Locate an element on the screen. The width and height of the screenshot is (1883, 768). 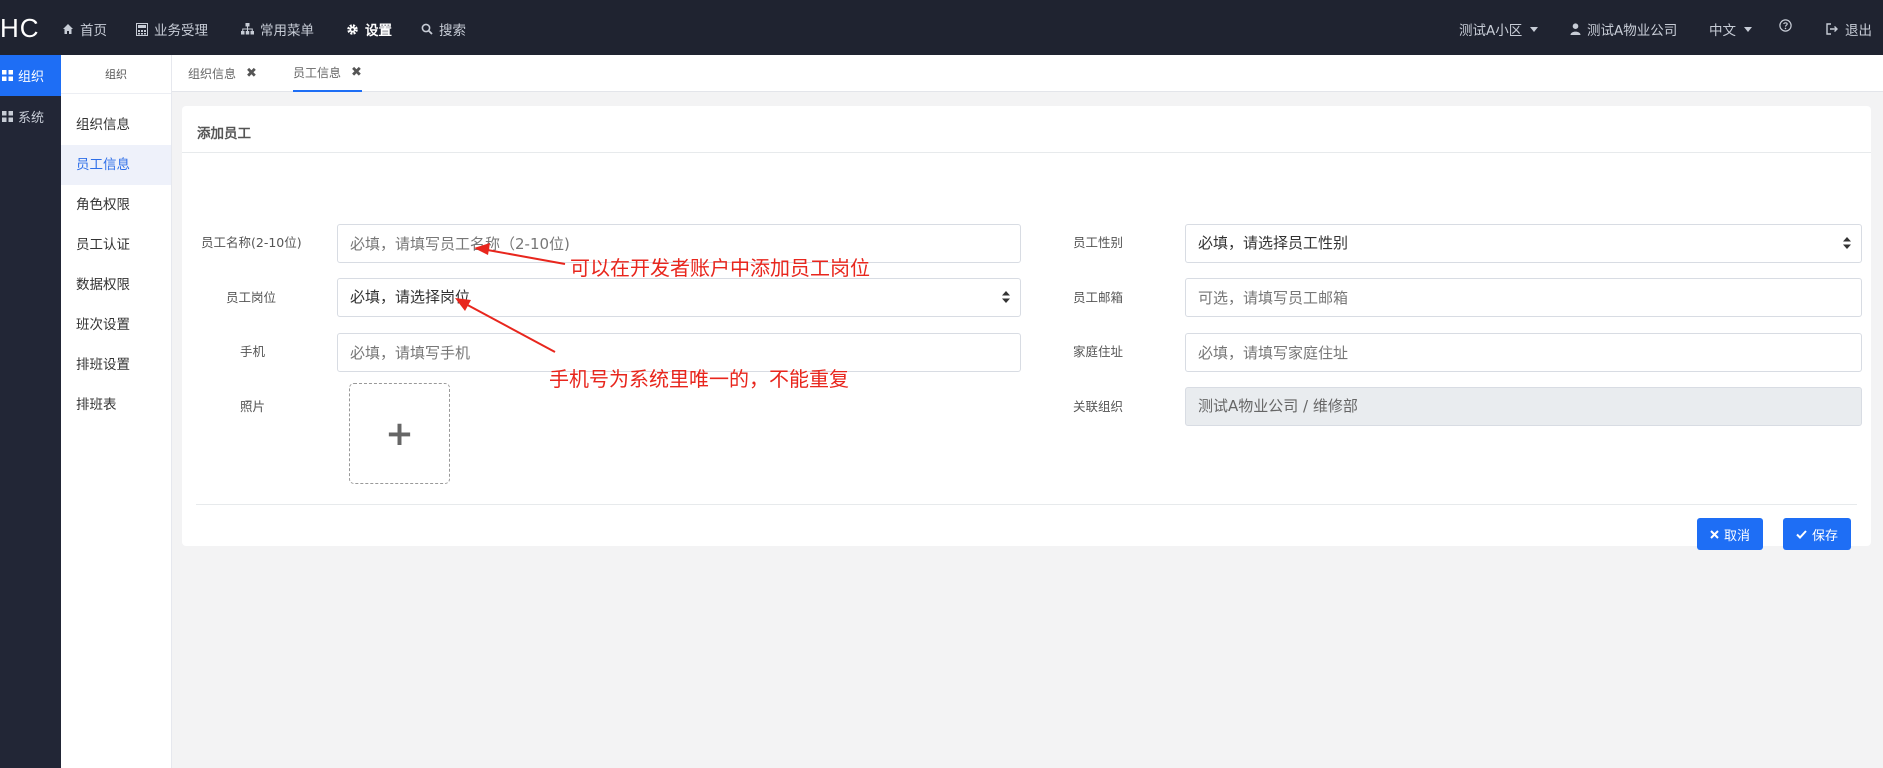
home-icon is located at coordinates (68, 29).